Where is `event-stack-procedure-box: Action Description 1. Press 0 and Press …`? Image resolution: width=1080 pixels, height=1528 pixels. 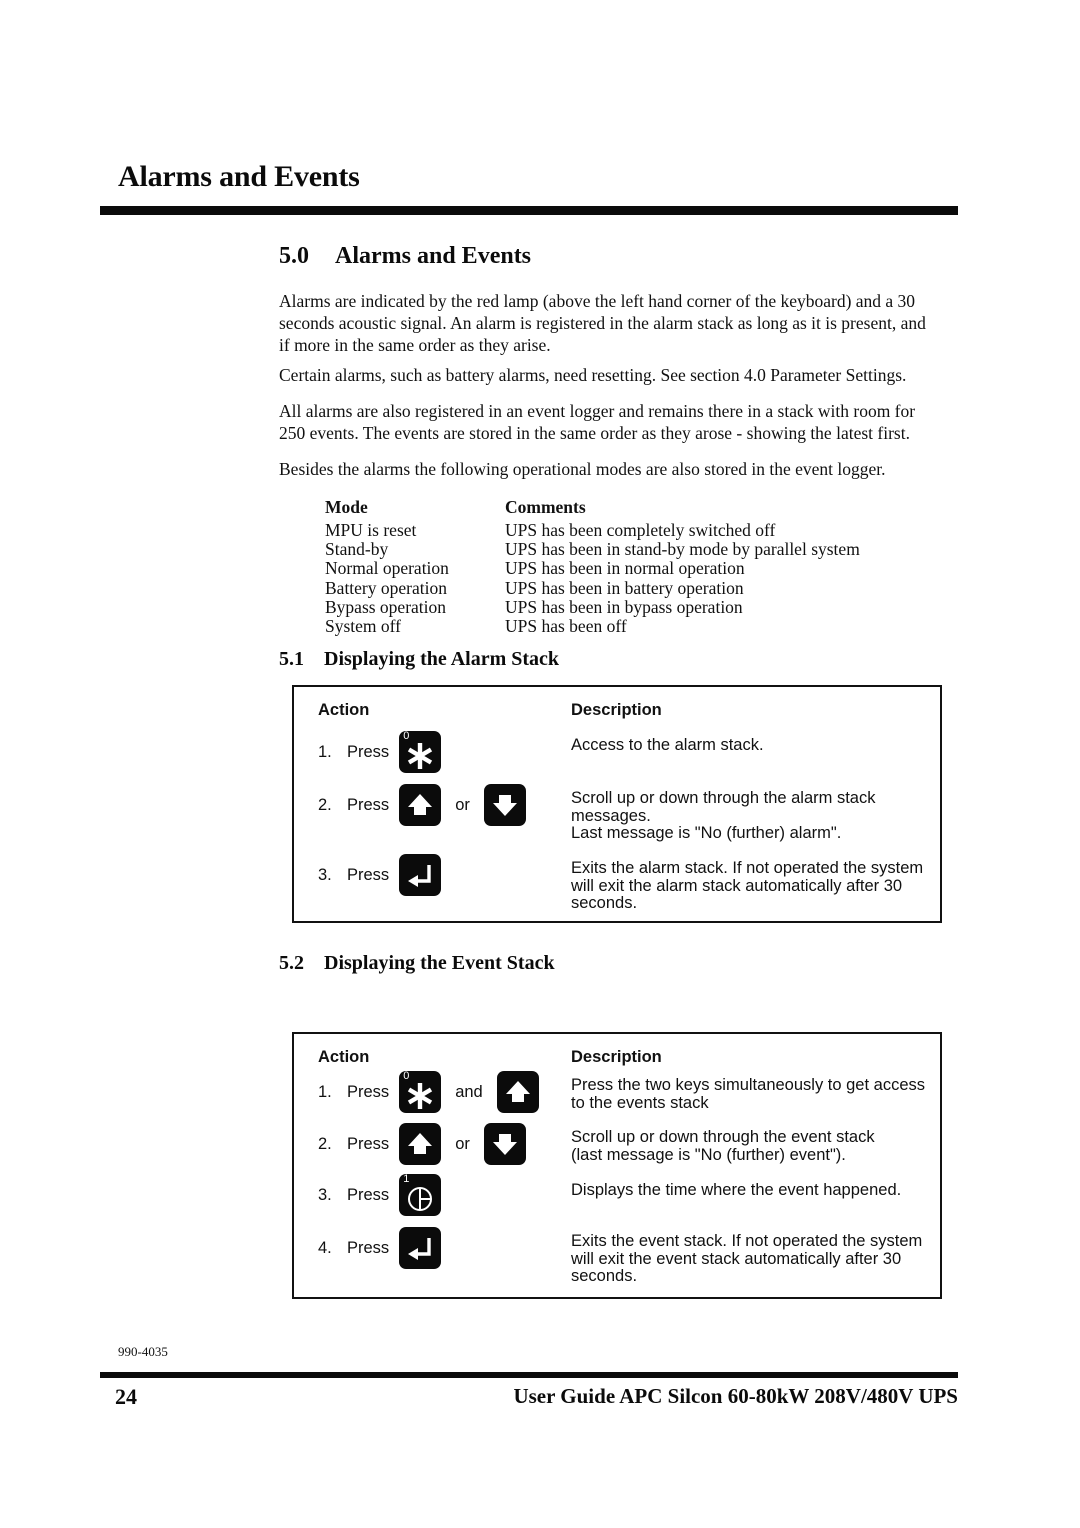
event-stack-procedure-box: Action Description 1. Press 0 and Press … is located at coordinates (617, 1165).